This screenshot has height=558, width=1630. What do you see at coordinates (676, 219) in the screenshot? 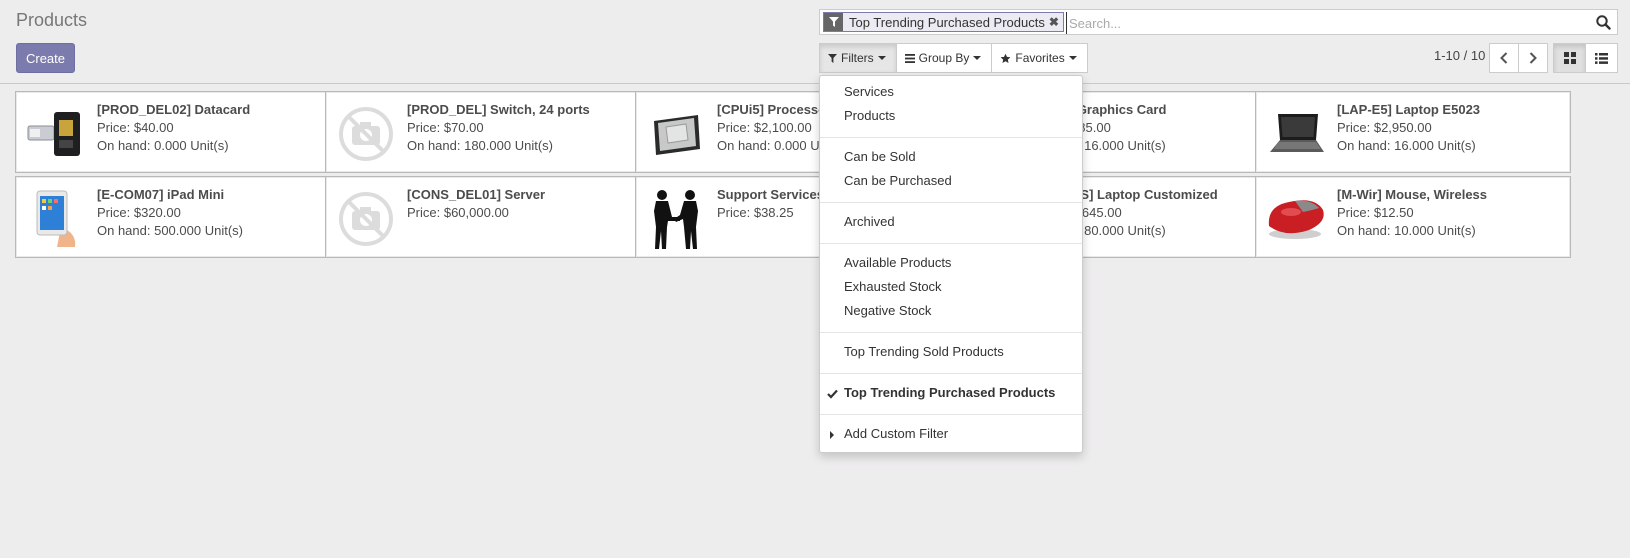
I see `handshake-silhouette-icon` at bounding box center [676, 219].